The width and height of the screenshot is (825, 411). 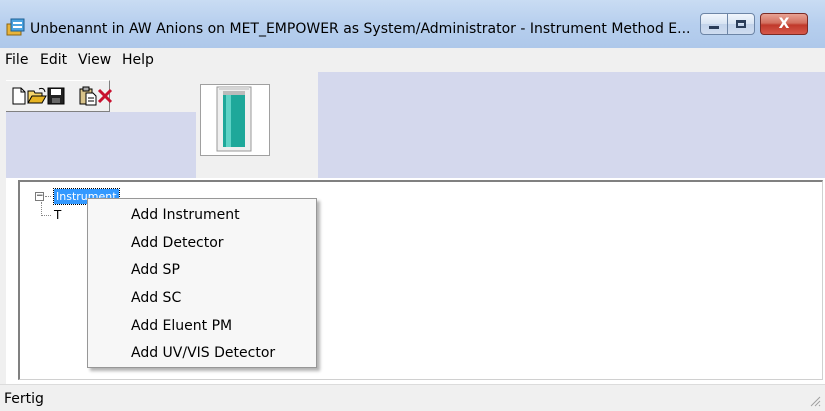 I want to click on status-text: Fertig, so click(x=24, y=399).